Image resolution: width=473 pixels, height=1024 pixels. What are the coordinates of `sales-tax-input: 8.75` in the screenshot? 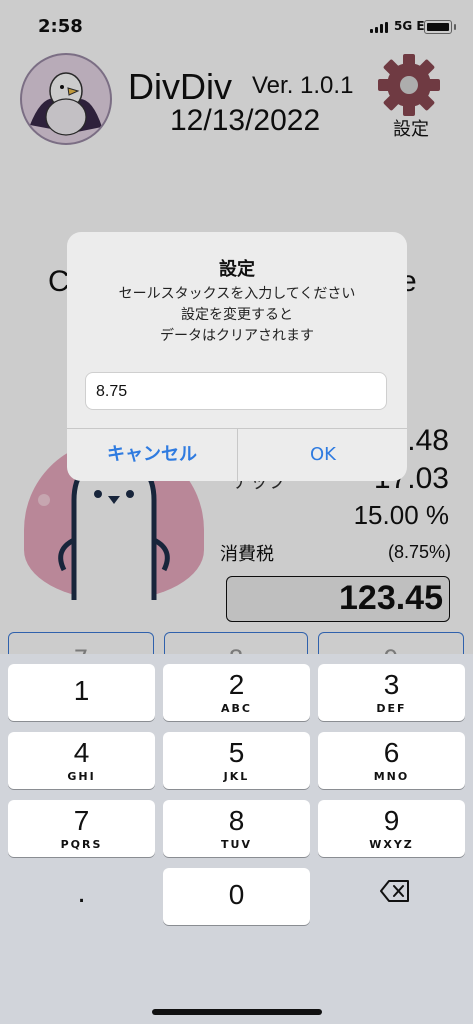 It's located at (236, 391).